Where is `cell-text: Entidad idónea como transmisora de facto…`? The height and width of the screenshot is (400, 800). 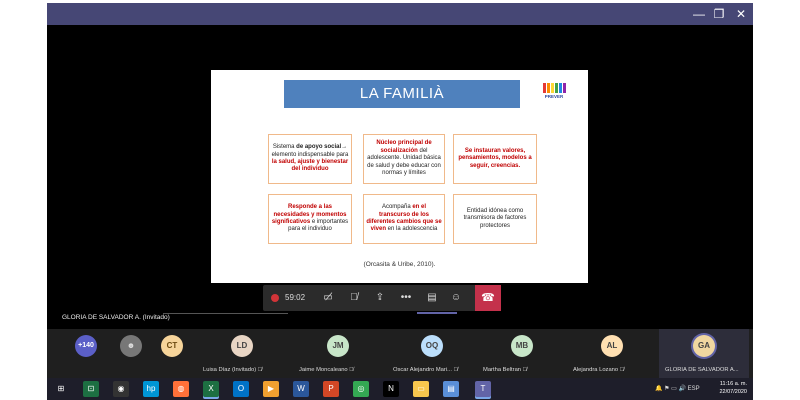
cell-text: Entidad idónea como transmisora de facto… is located at coordinates (495, 218).